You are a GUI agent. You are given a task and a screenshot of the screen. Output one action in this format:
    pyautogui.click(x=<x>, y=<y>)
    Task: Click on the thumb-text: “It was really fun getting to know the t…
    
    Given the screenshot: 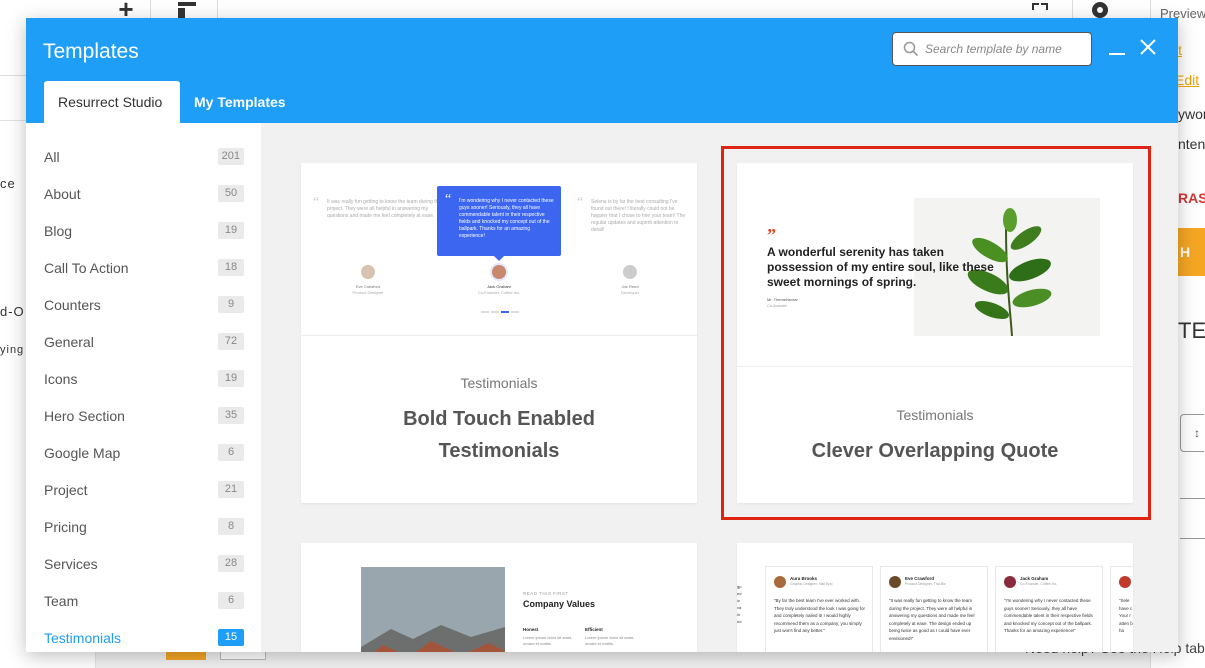 What is the action you would take?
    pyautogui.click(x=932, y=619)
    